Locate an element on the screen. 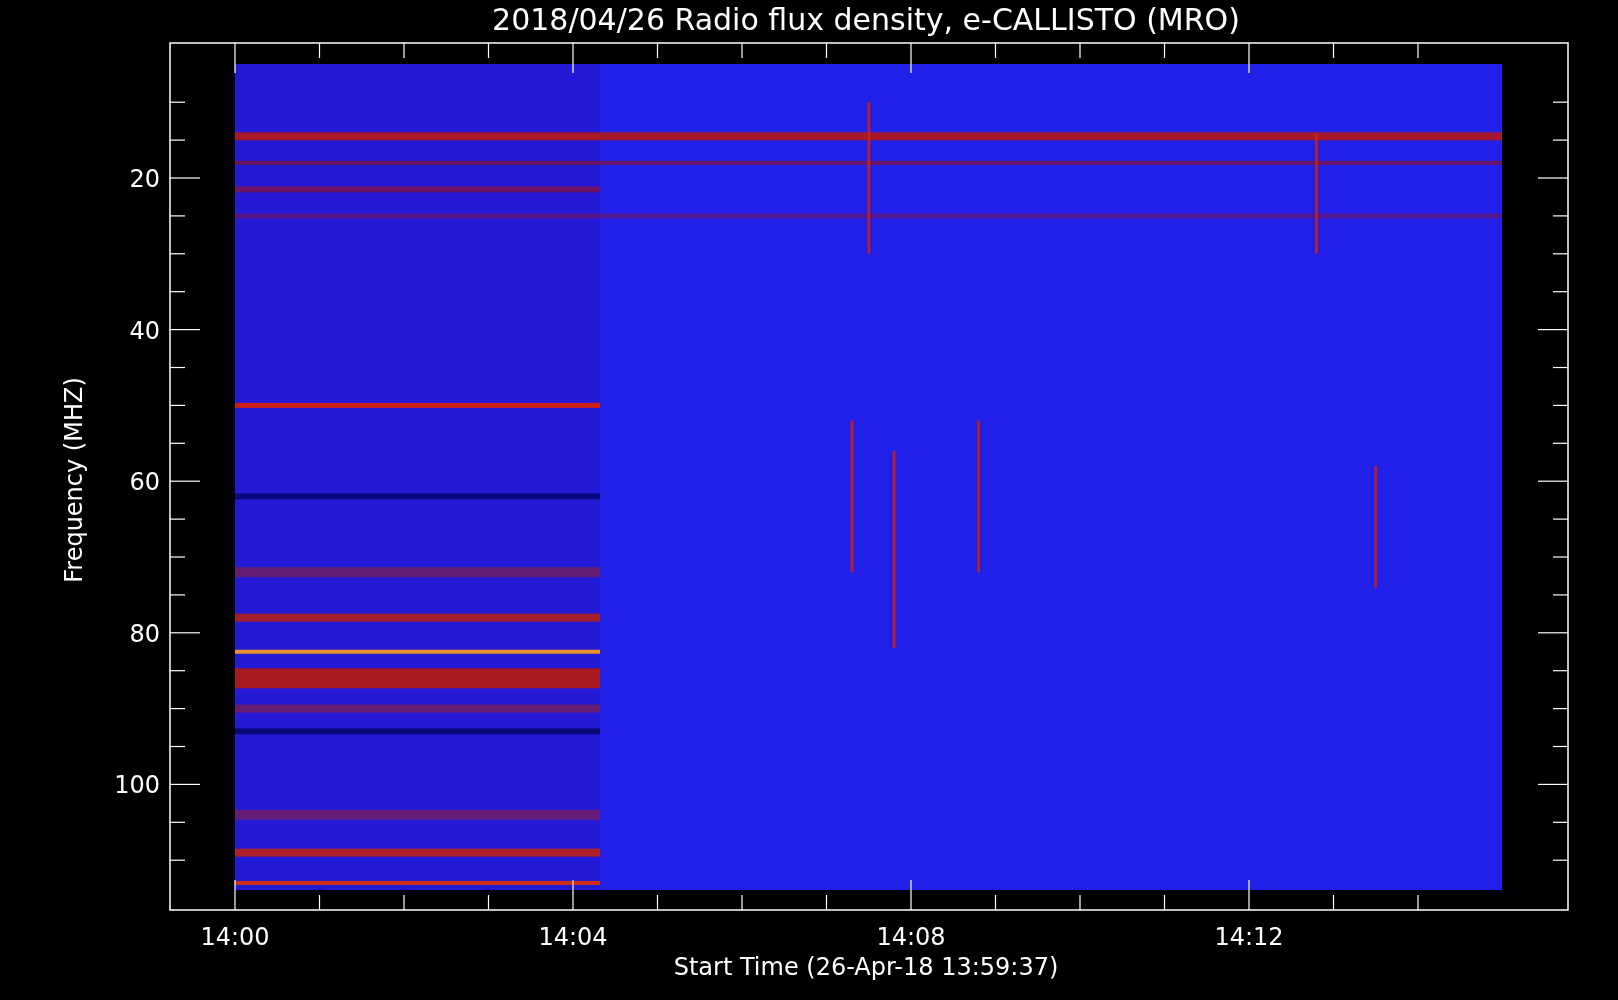 The height and width of the screenshot is (1000, 1618). x-tick-label: 14:12 is located at coordinates (1249, 937).